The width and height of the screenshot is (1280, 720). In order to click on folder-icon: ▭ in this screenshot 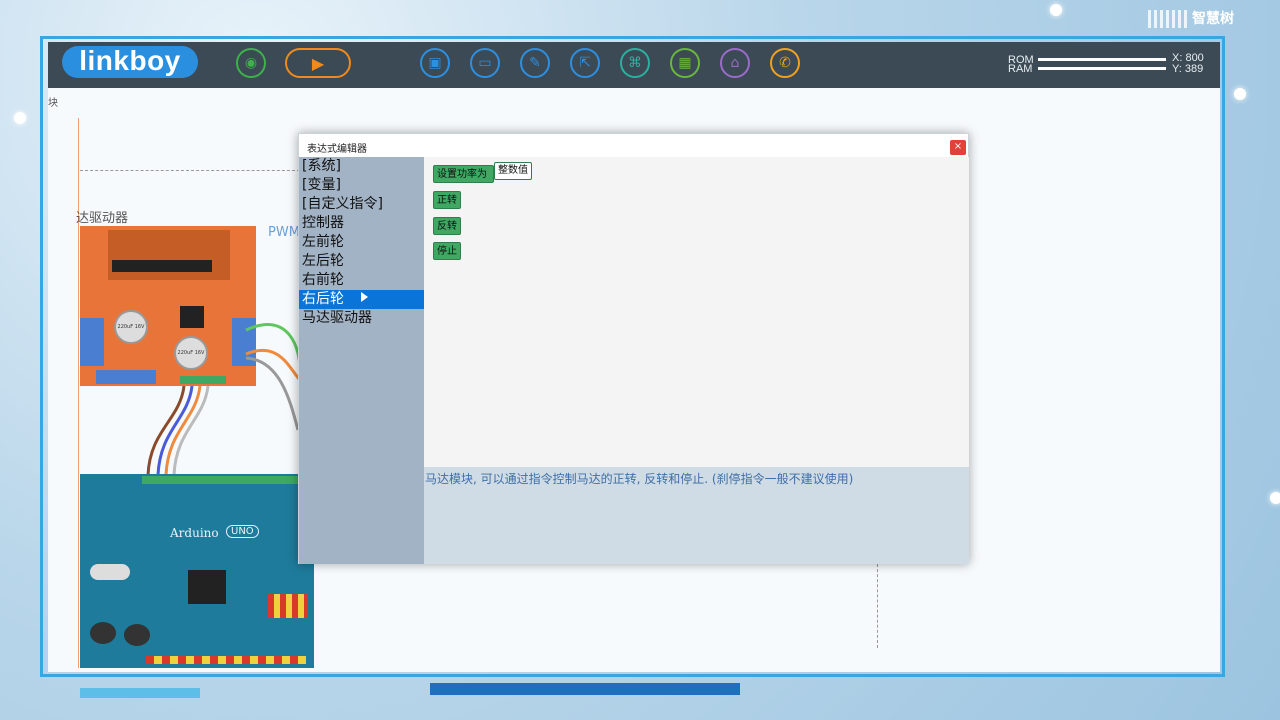, I will do `click(485, 63)`.